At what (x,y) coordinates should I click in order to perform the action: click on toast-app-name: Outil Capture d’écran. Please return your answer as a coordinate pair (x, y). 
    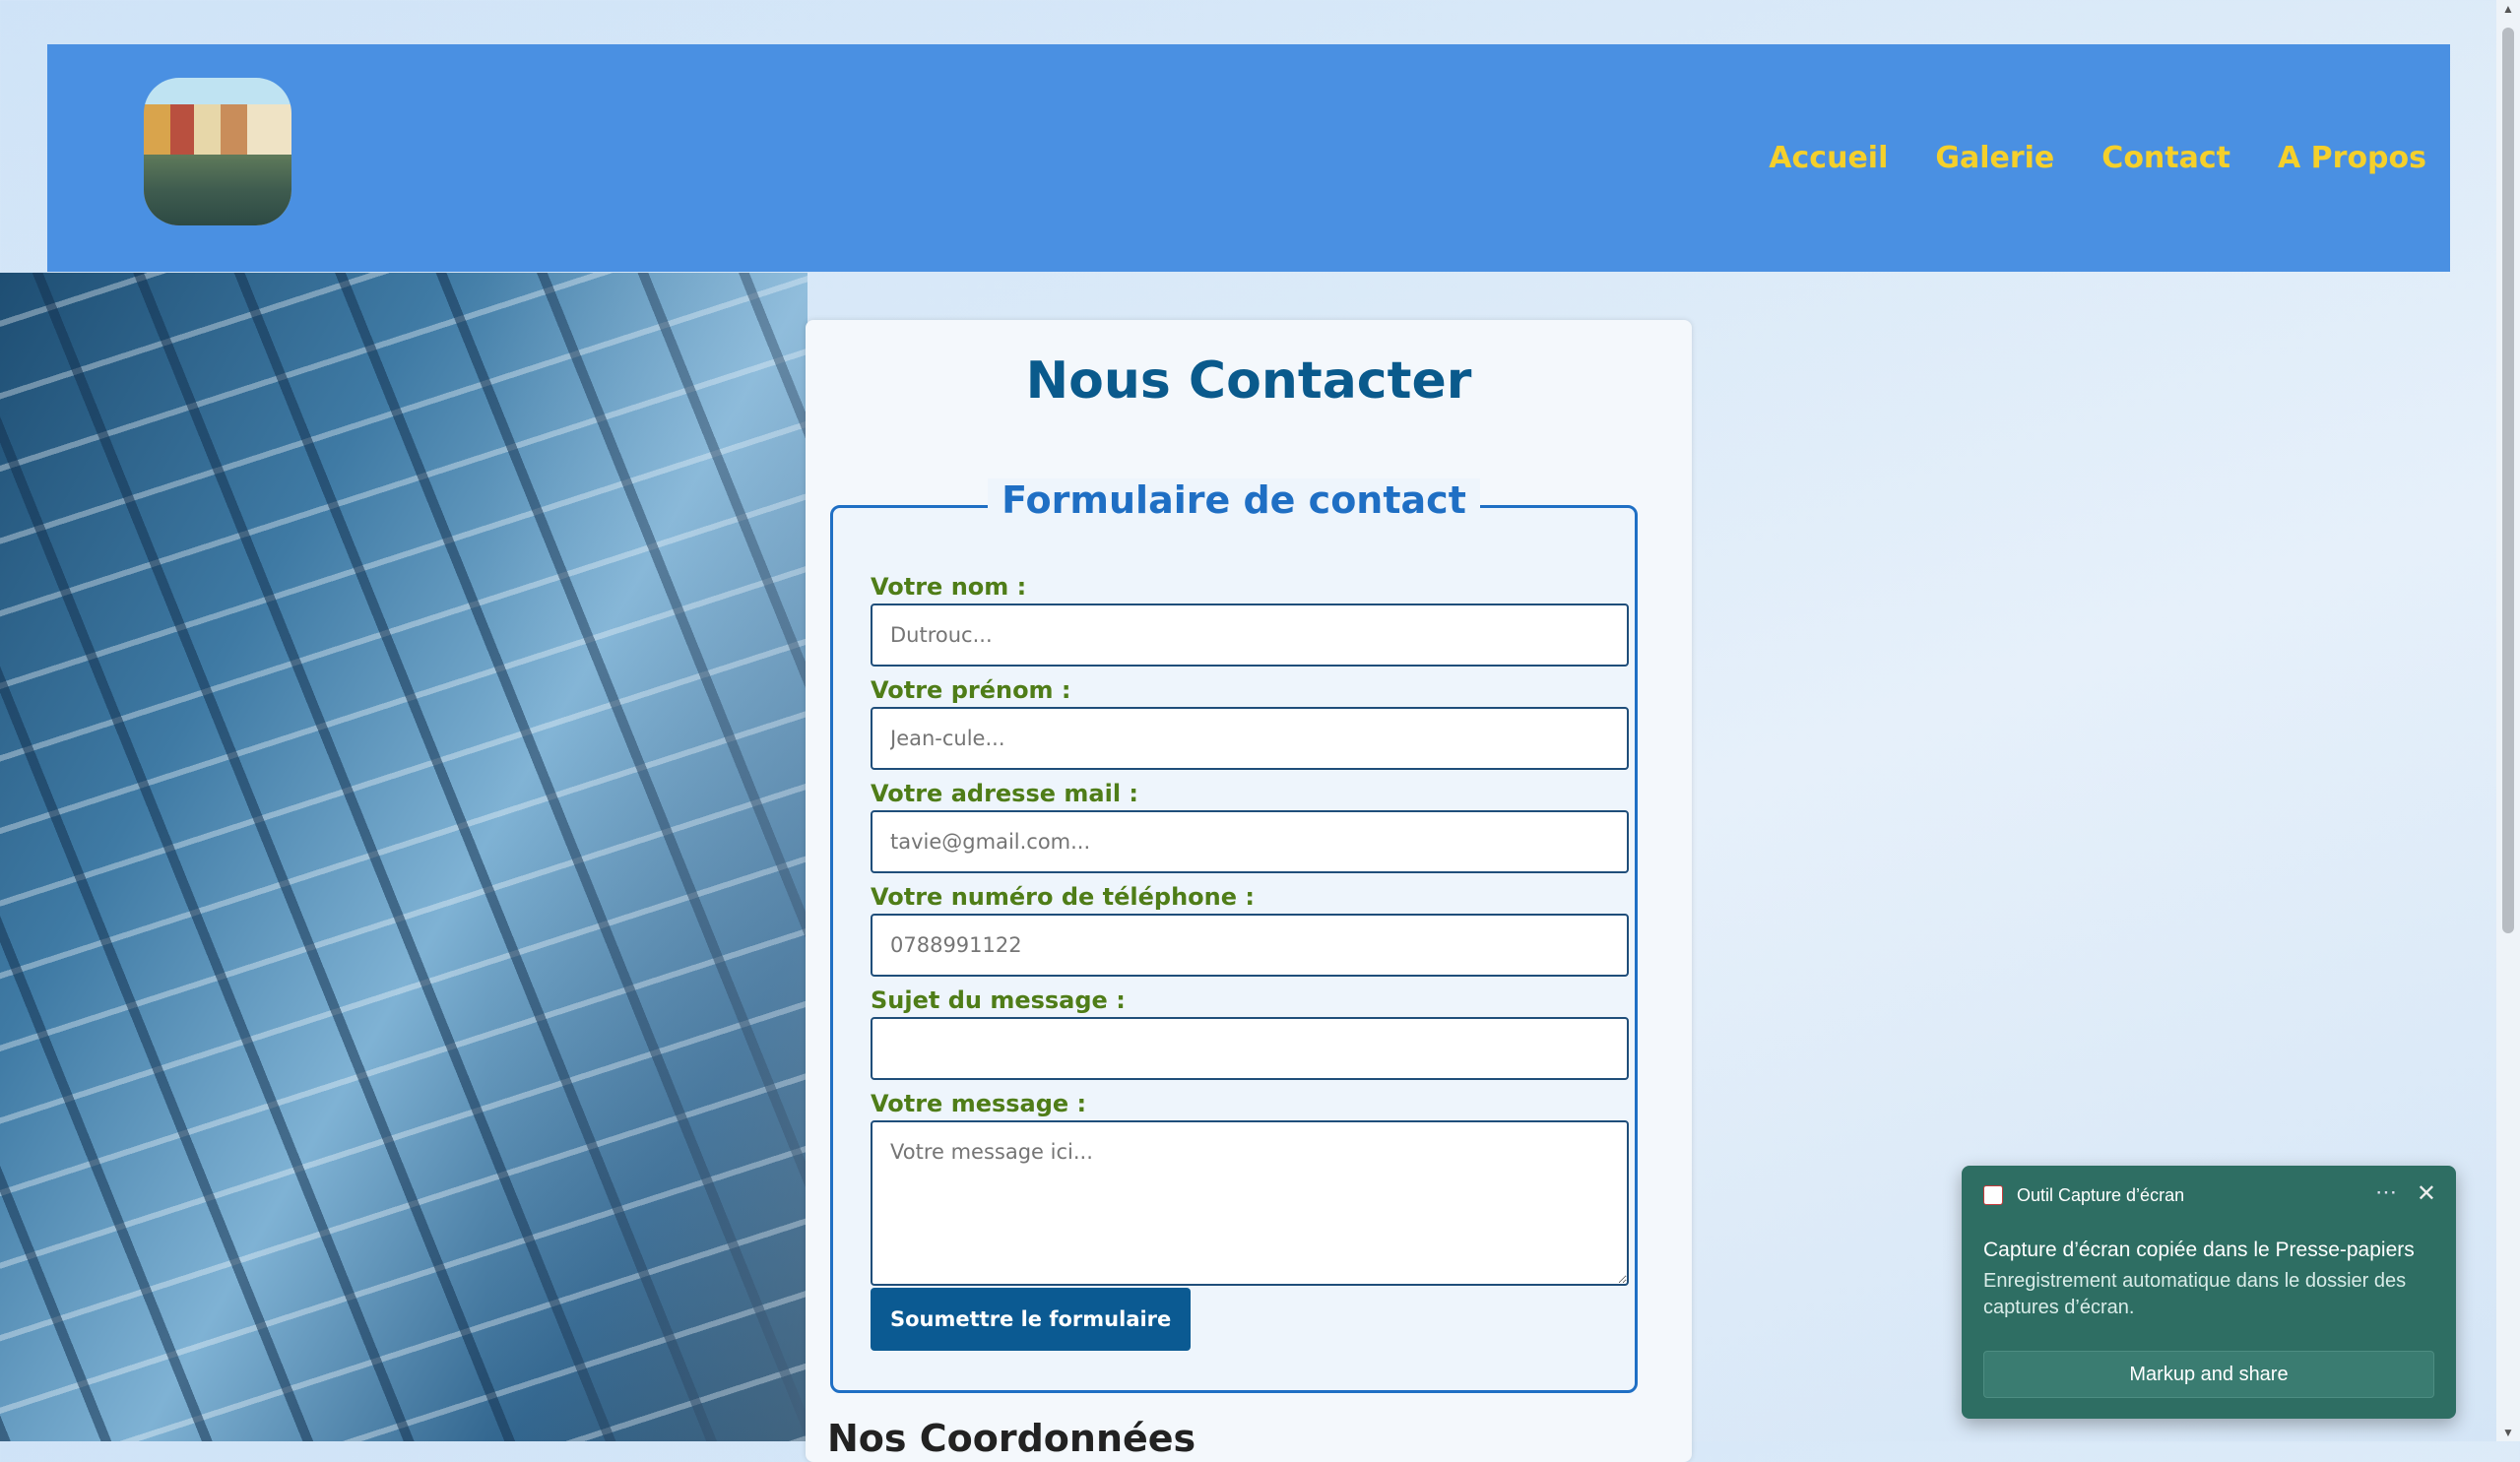
    Looking at the image, I should click on (2101, 1195).